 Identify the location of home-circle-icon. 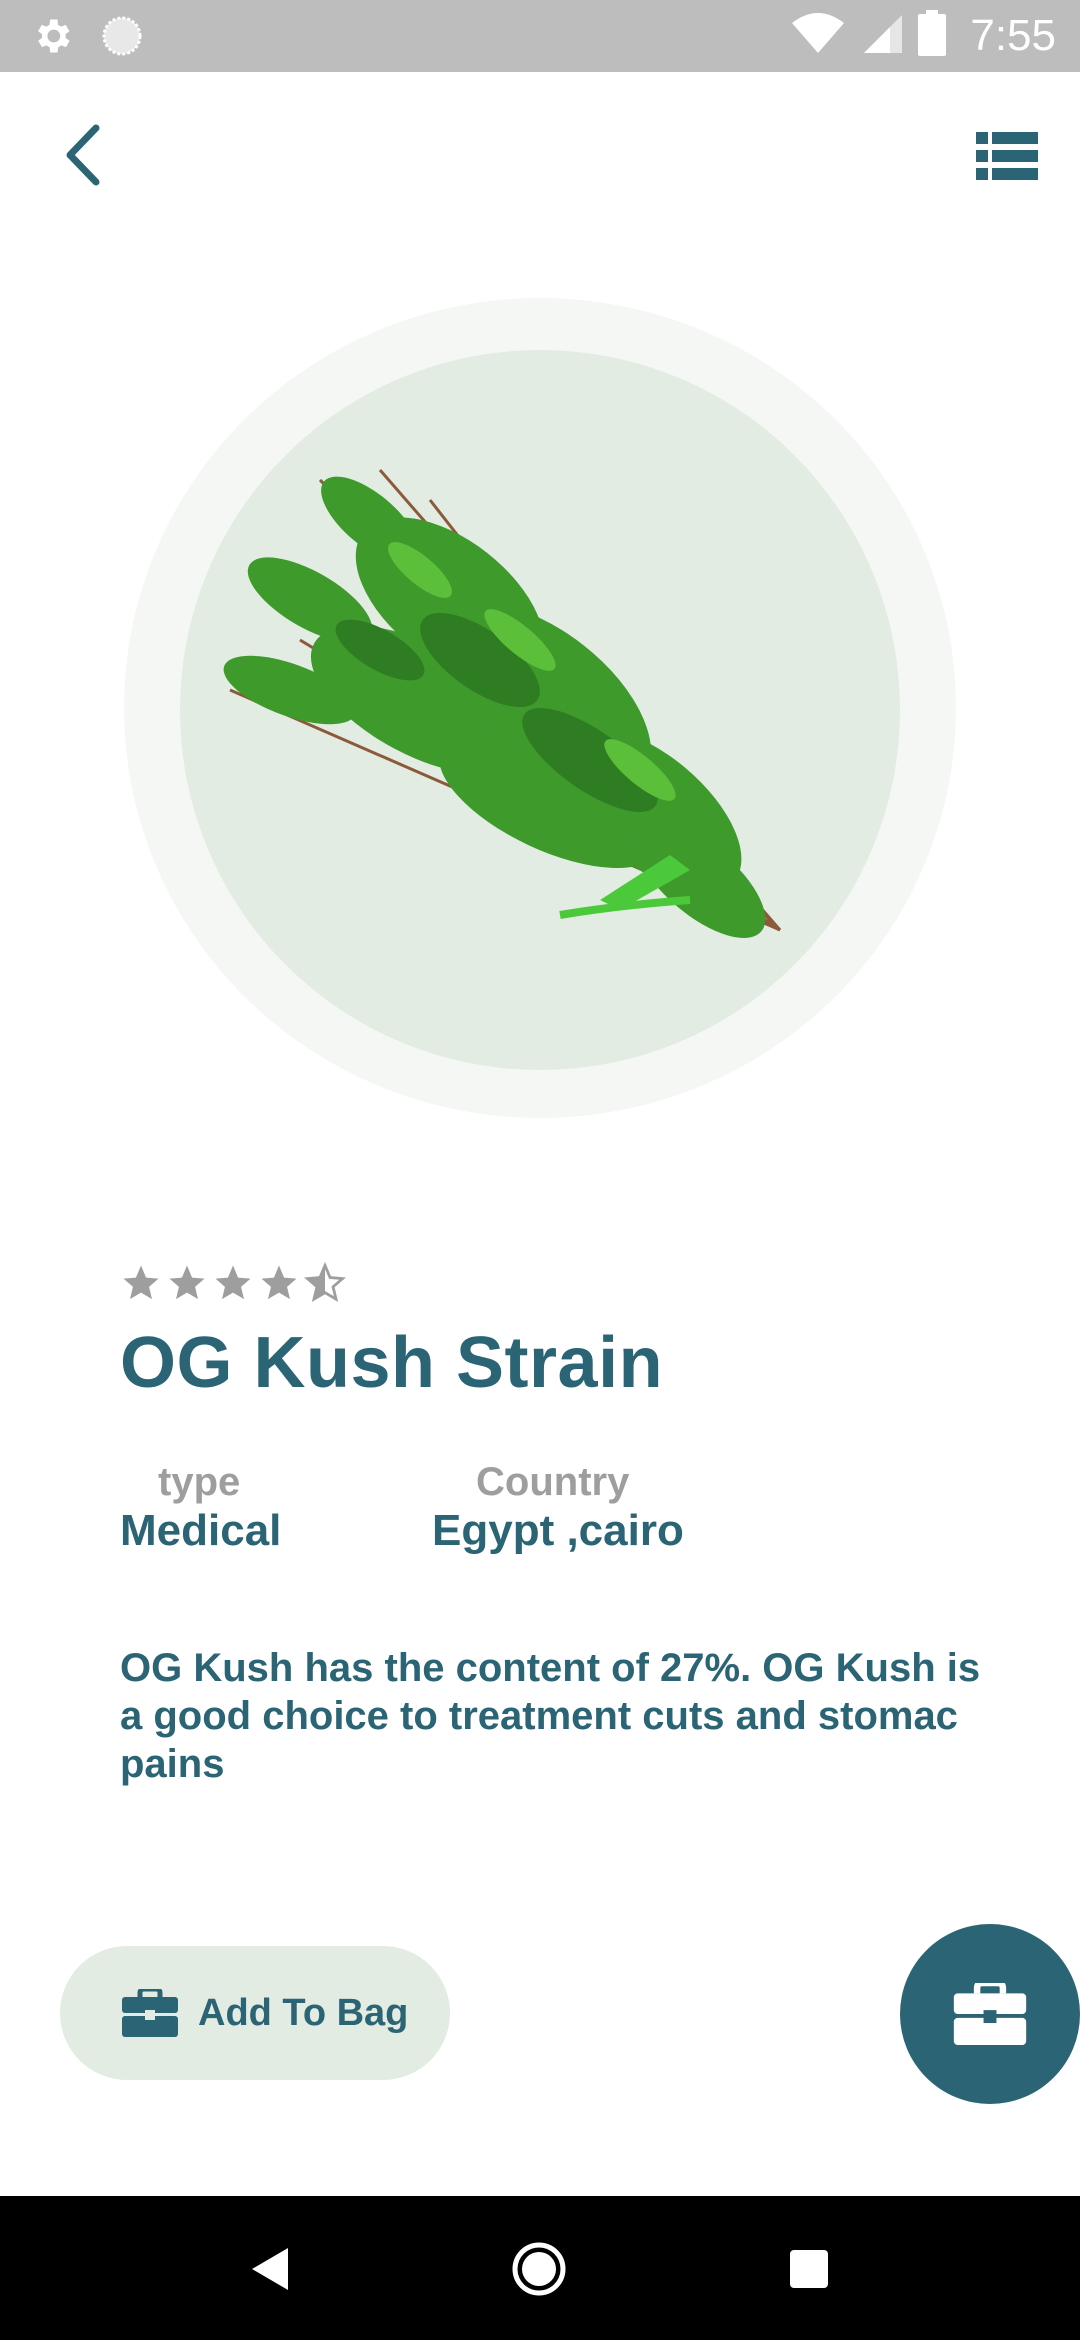
(539, 2269).